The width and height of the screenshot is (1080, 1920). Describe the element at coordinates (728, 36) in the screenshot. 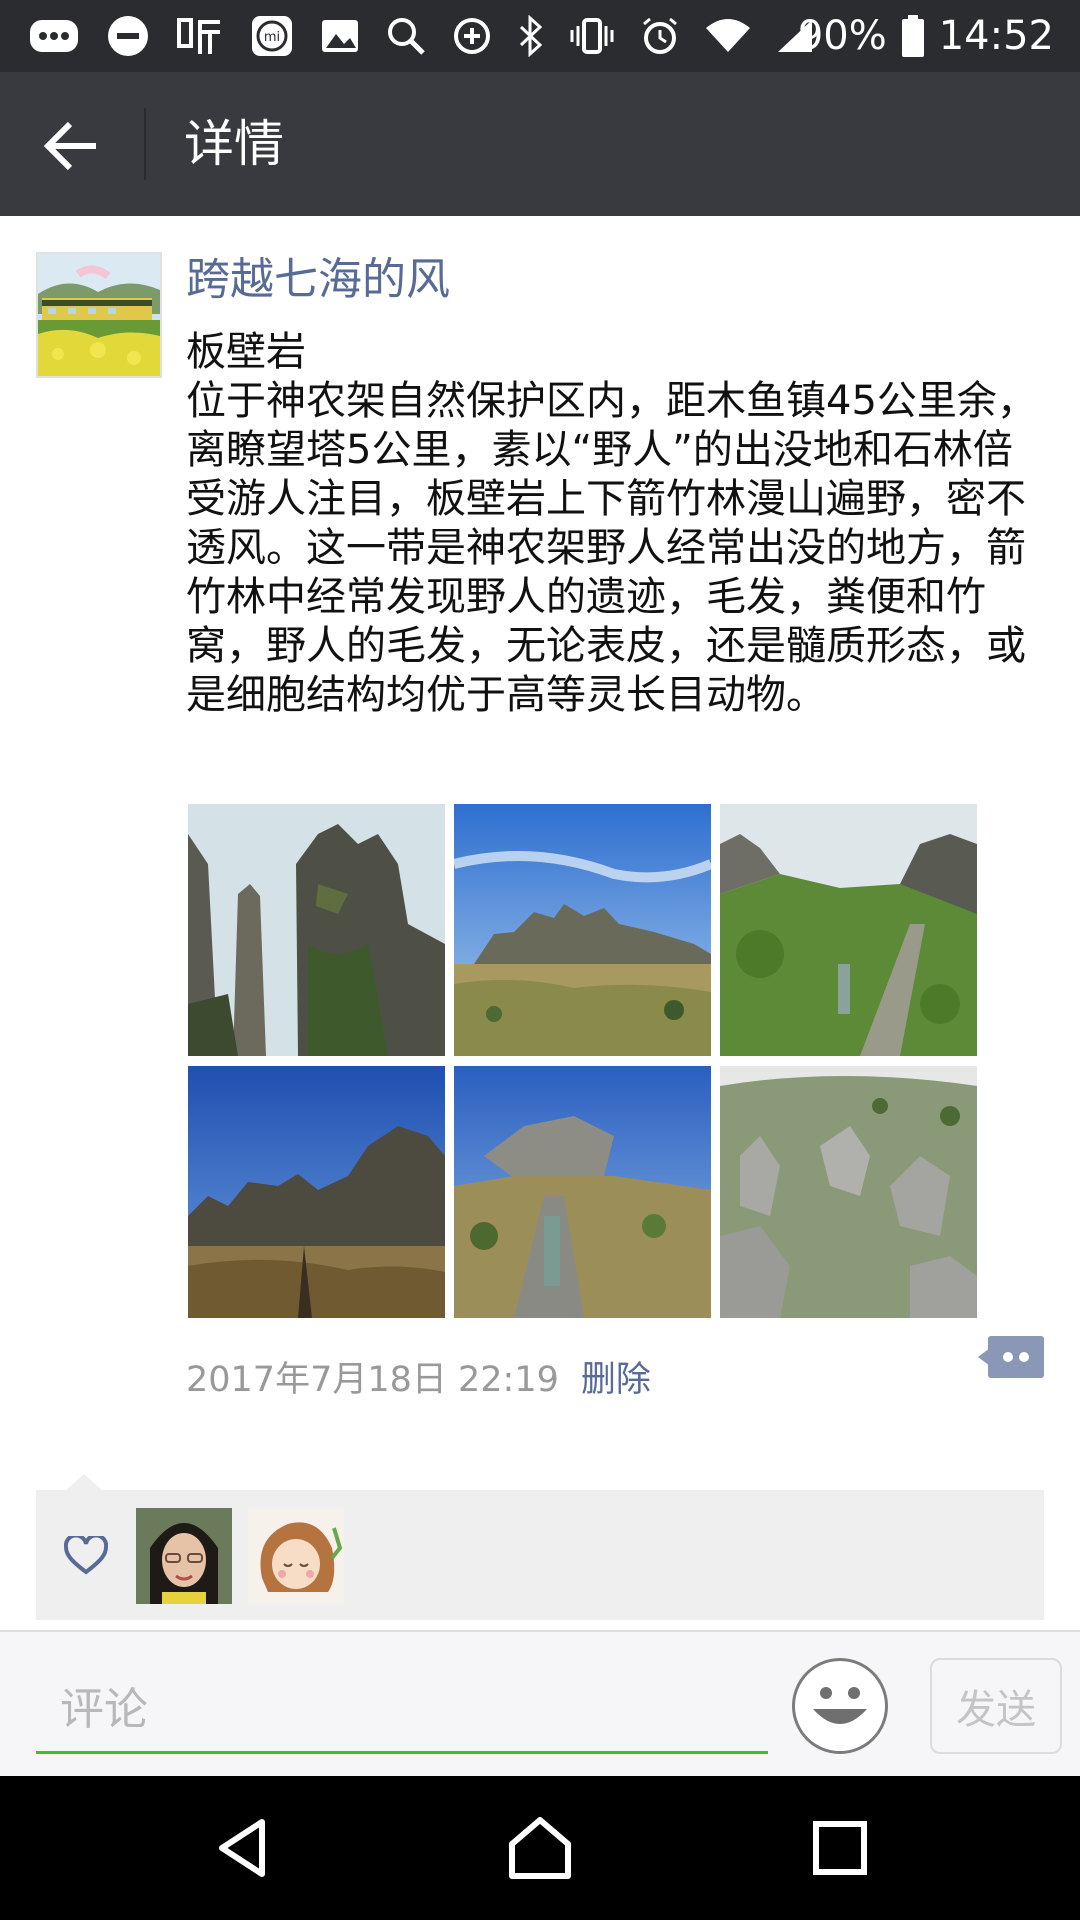

I see `wifi-icon` at that location.